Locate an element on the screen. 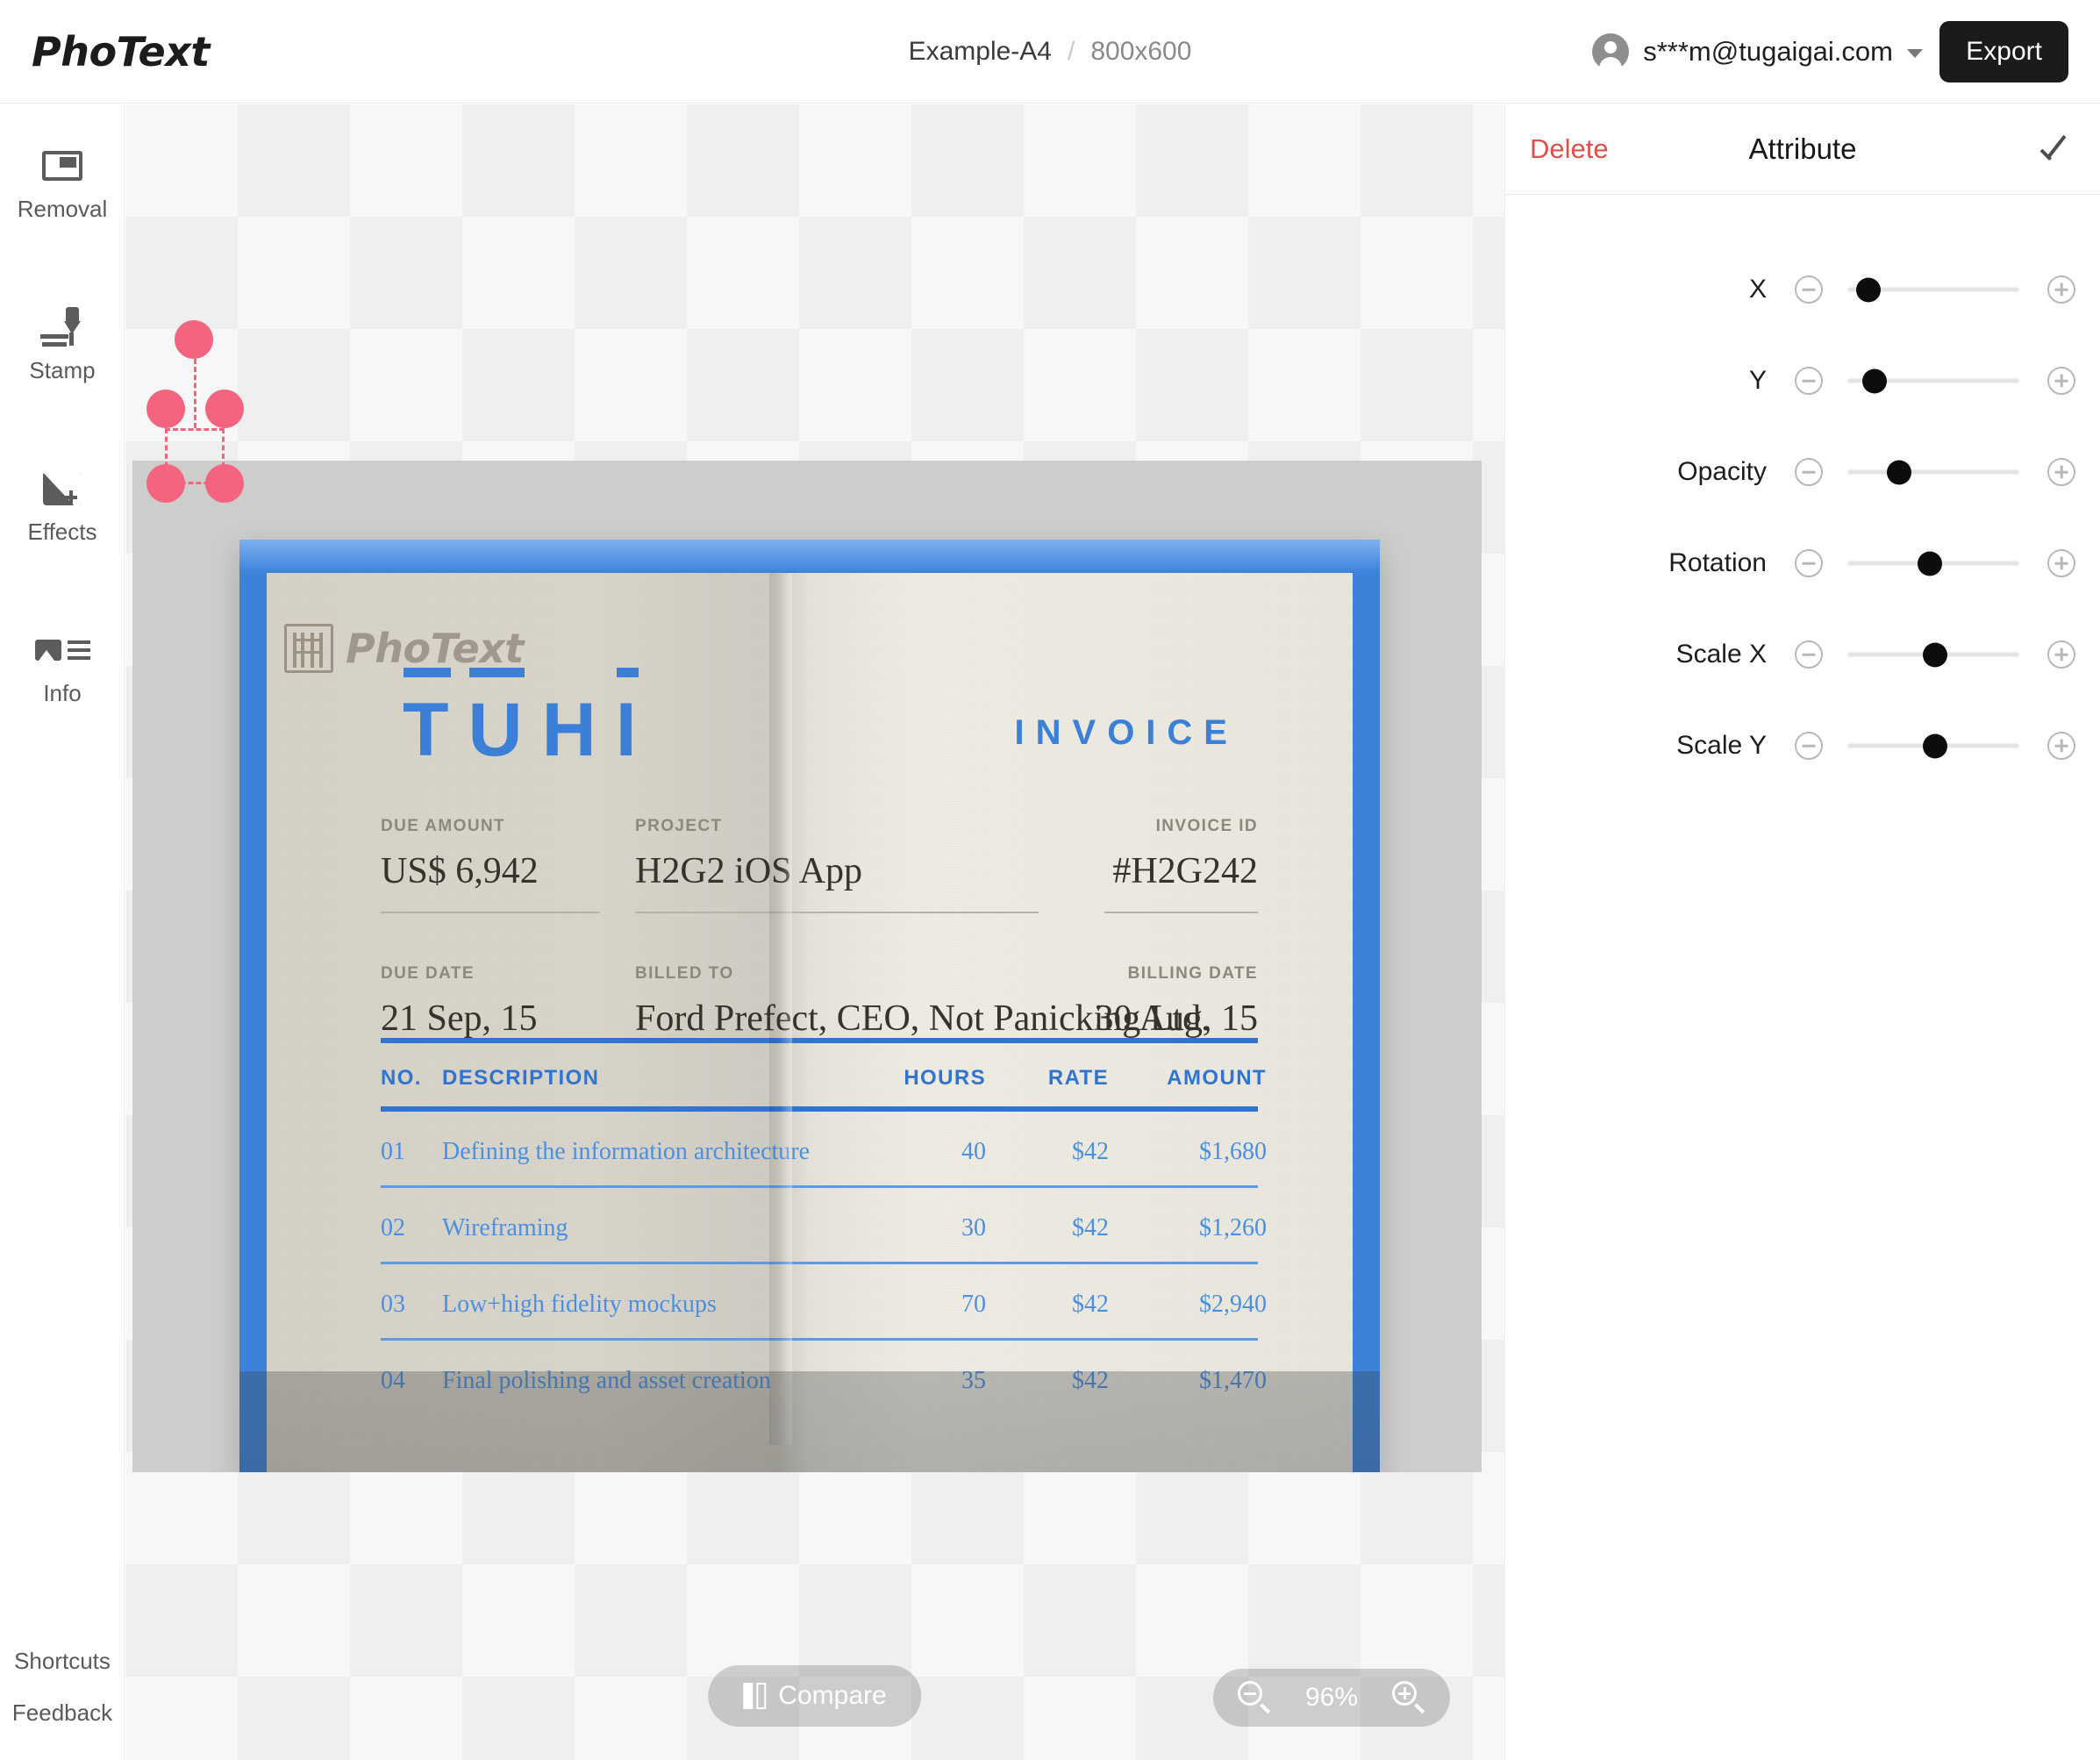  sidebar-item-effects: Effects is located at coordinates (62, 506).